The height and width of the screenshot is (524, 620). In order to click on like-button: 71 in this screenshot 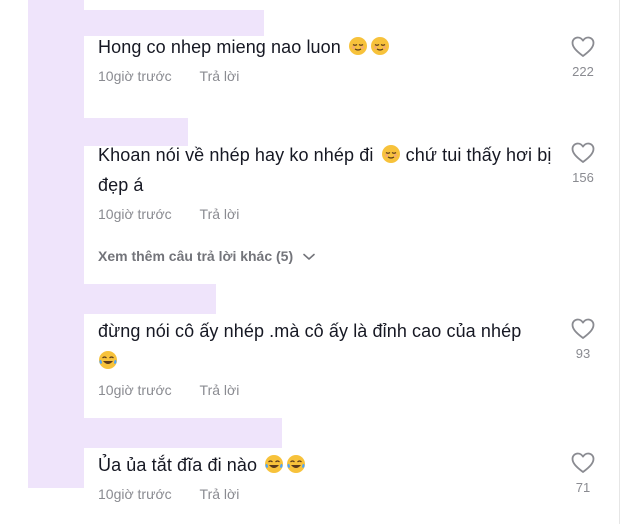, I will do `click(583, 473)`.